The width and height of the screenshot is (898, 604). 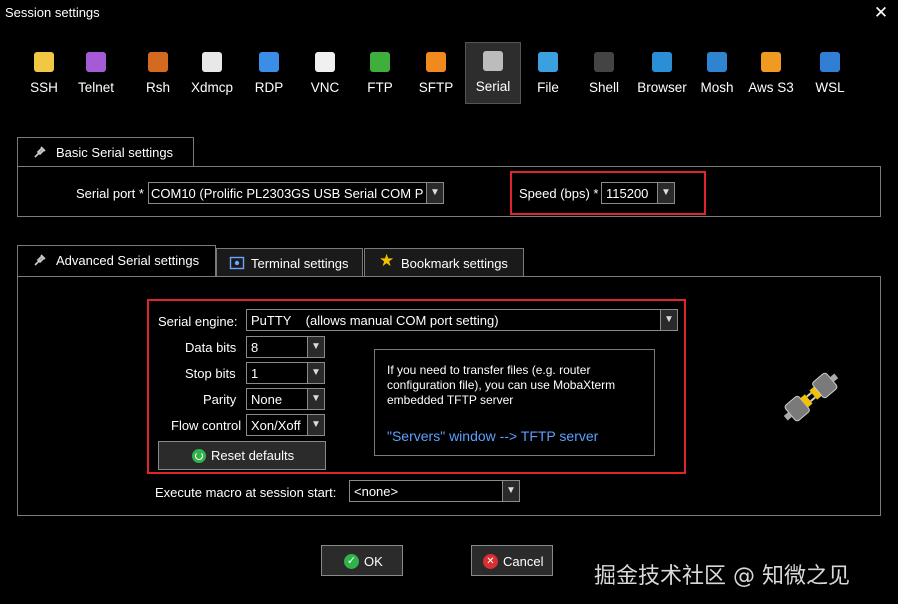 I want to click on serial-plug-icon, so click(x=811, y=397).